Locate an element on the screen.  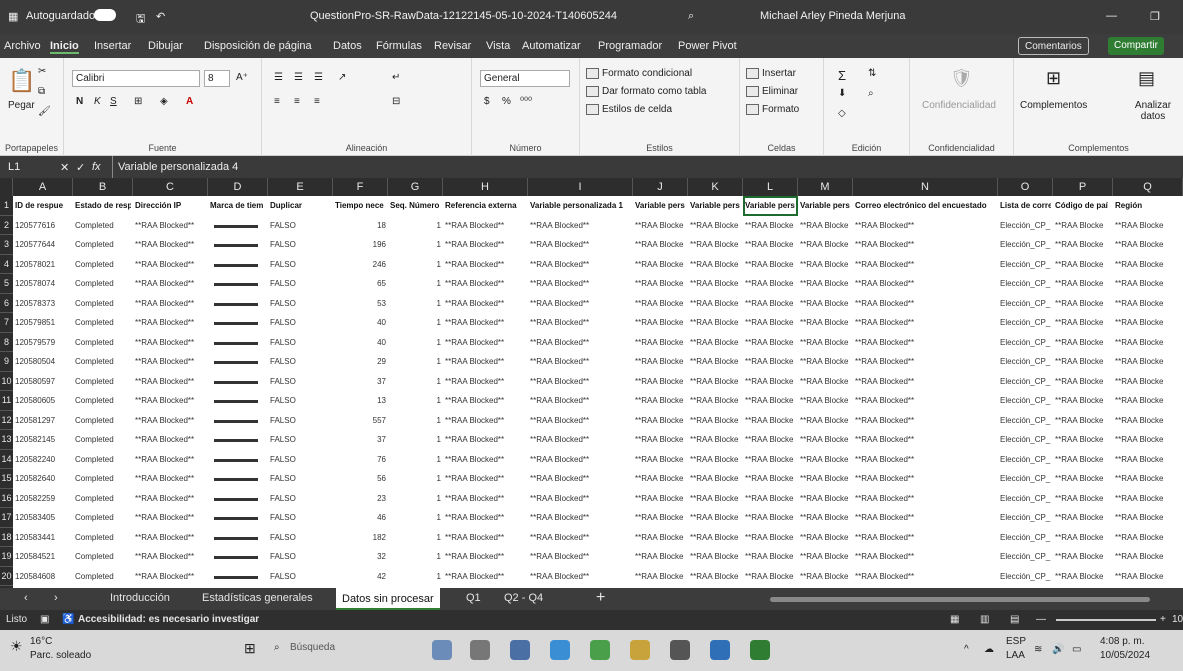
column-header-b: B is located at coordinates (103, 187).